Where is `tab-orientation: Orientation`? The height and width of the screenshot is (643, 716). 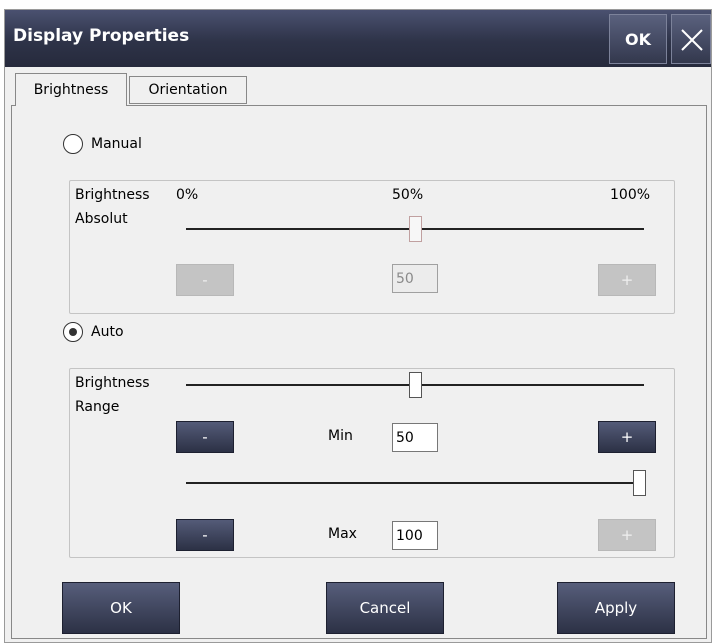 tab-orientation: Orientation is located at coordinates (188, 90).